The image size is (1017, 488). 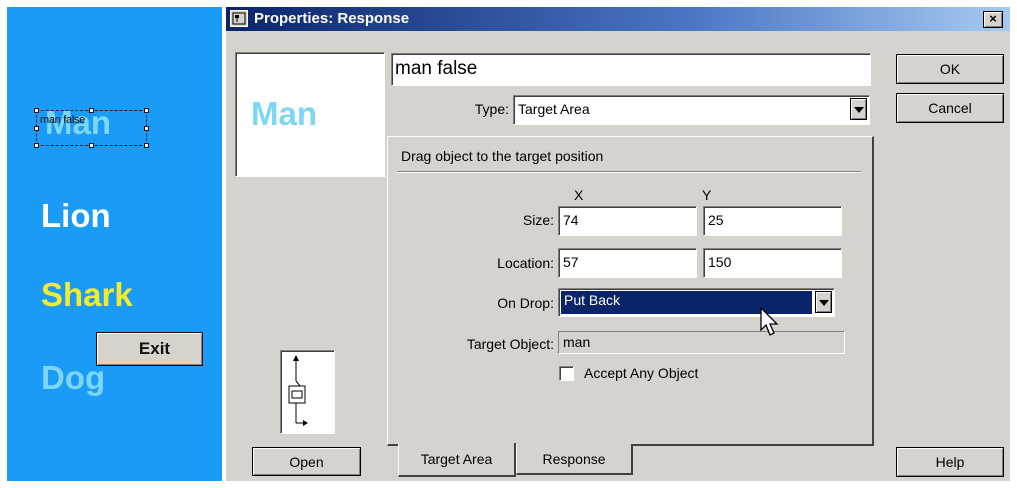 What do you see at coordinates (307, 392) in the screenshot?
I see `flow-diagram-icon` at bounding box center [307, 392].